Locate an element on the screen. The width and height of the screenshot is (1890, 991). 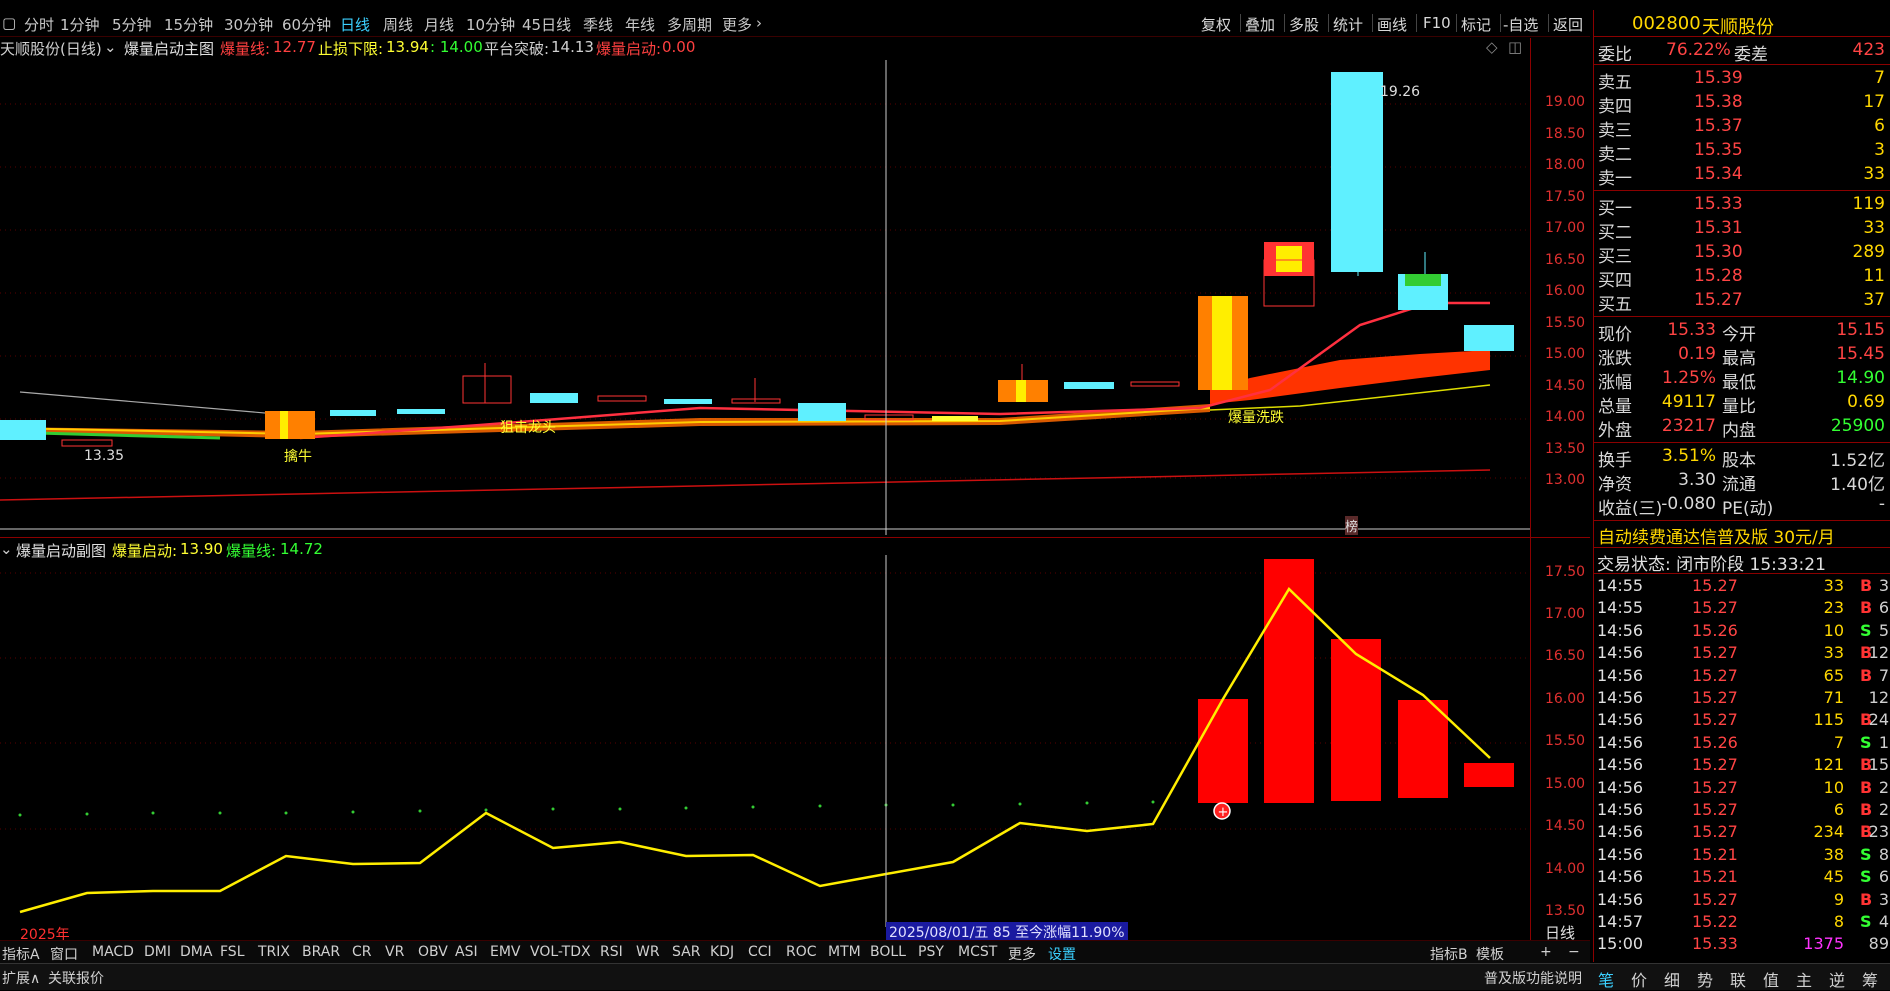
period-5min: 5分钟 is located at coordinates (132, 24).